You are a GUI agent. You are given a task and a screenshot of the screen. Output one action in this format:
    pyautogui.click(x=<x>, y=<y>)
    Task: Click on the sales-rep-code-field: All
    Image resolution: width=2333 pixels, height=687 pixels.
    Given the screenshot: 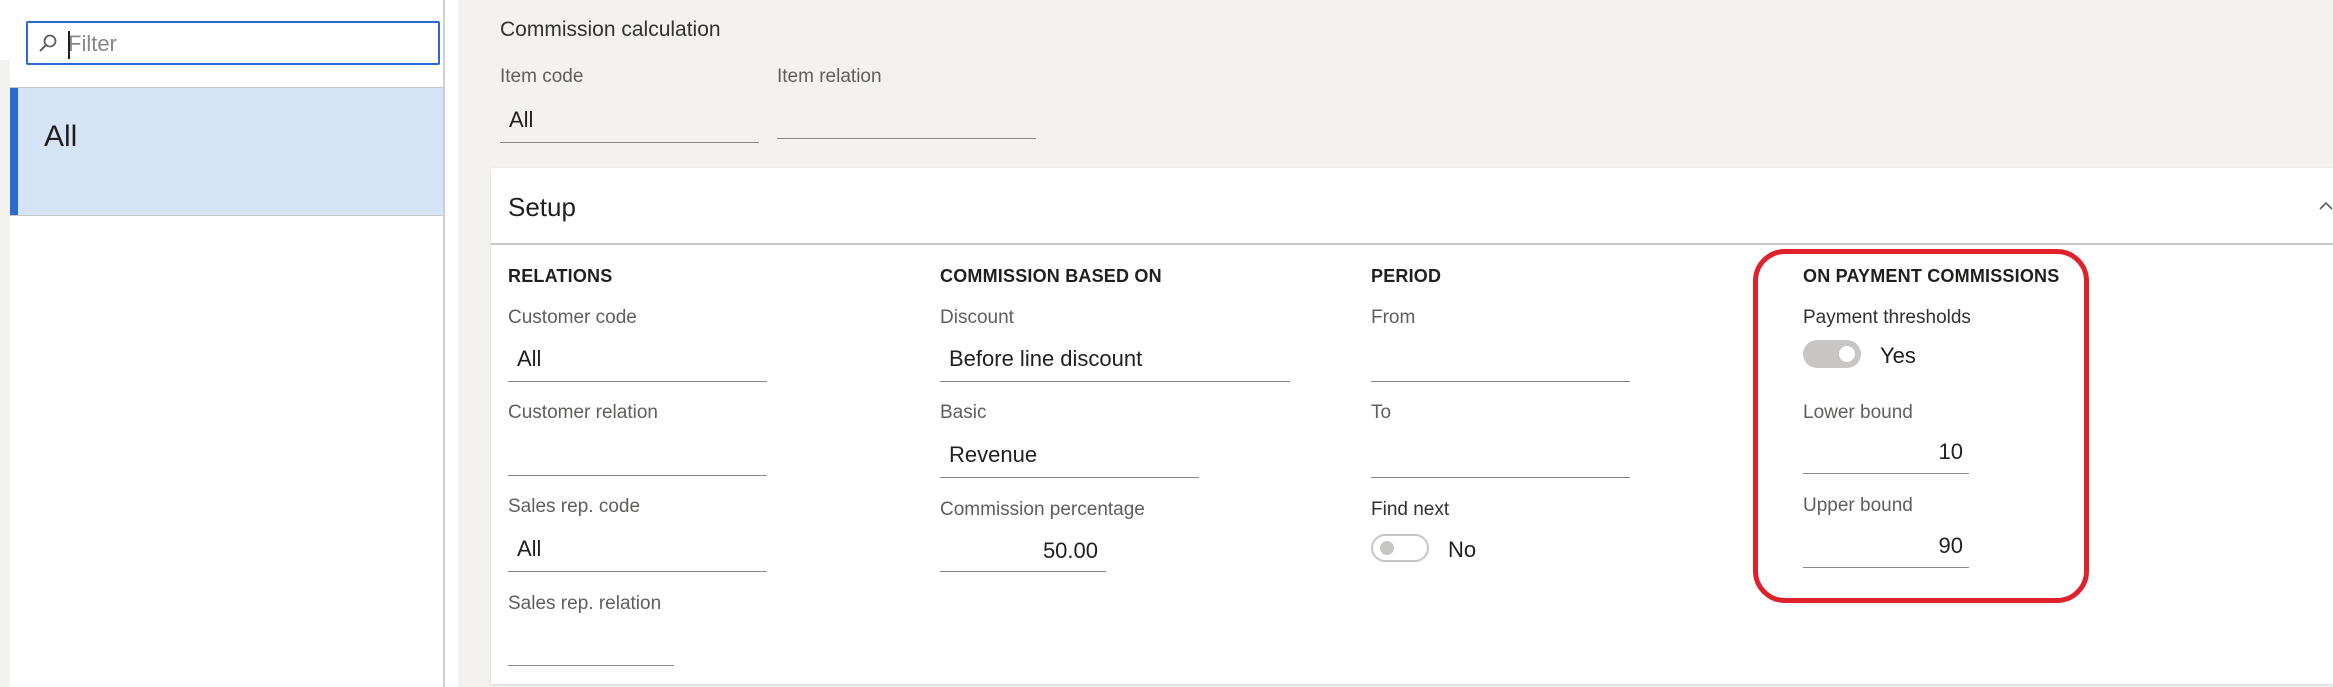 What is the action you would take?
    pyautogui.click(x=529, y=549)
    